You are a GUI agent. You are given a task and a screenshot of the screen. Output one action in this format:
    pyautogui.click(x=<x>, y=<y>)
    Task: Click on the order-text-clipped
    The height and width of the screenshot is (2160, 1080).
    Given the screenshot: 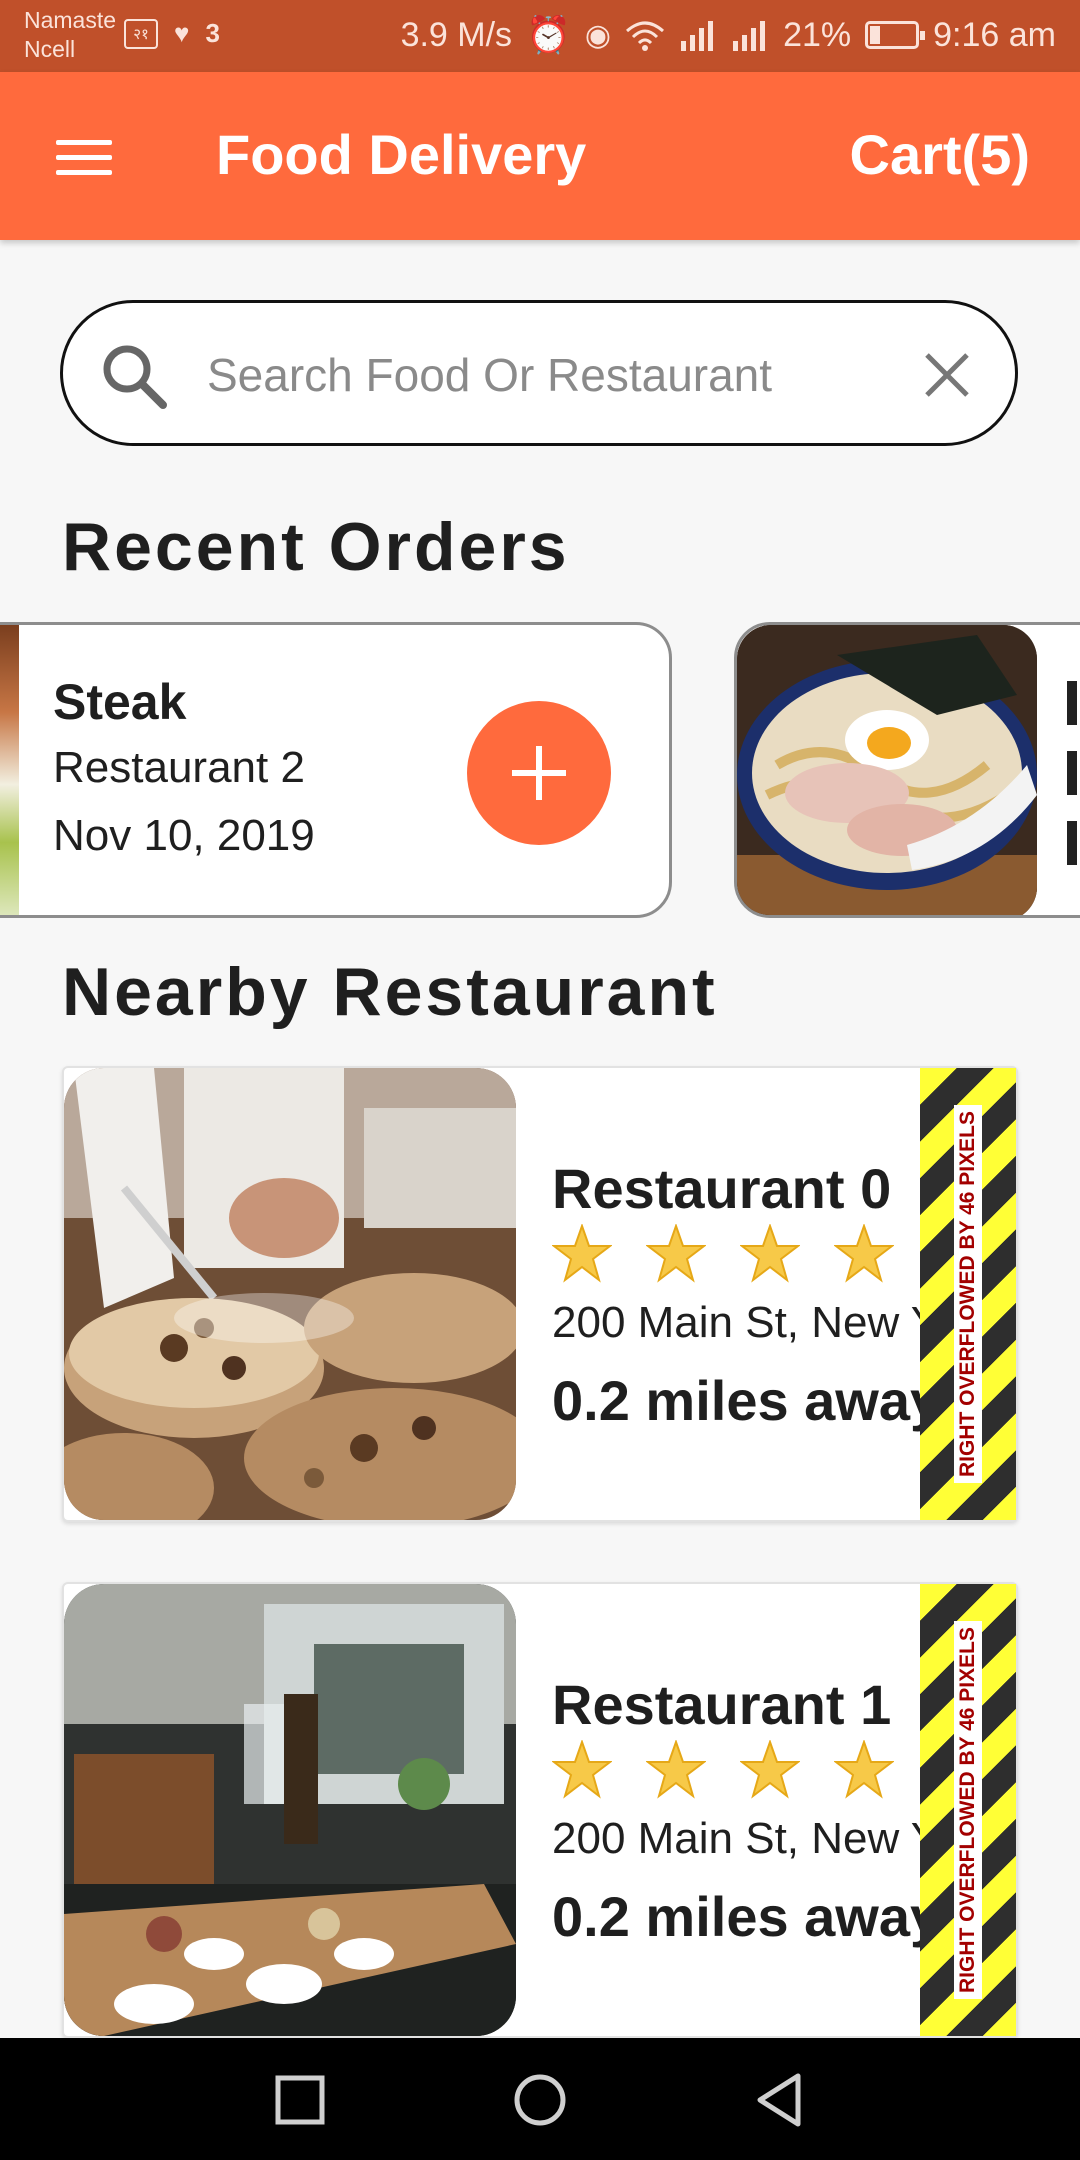 What is the action you would take?
    pyautogui.click(x=1072, y=786)
    